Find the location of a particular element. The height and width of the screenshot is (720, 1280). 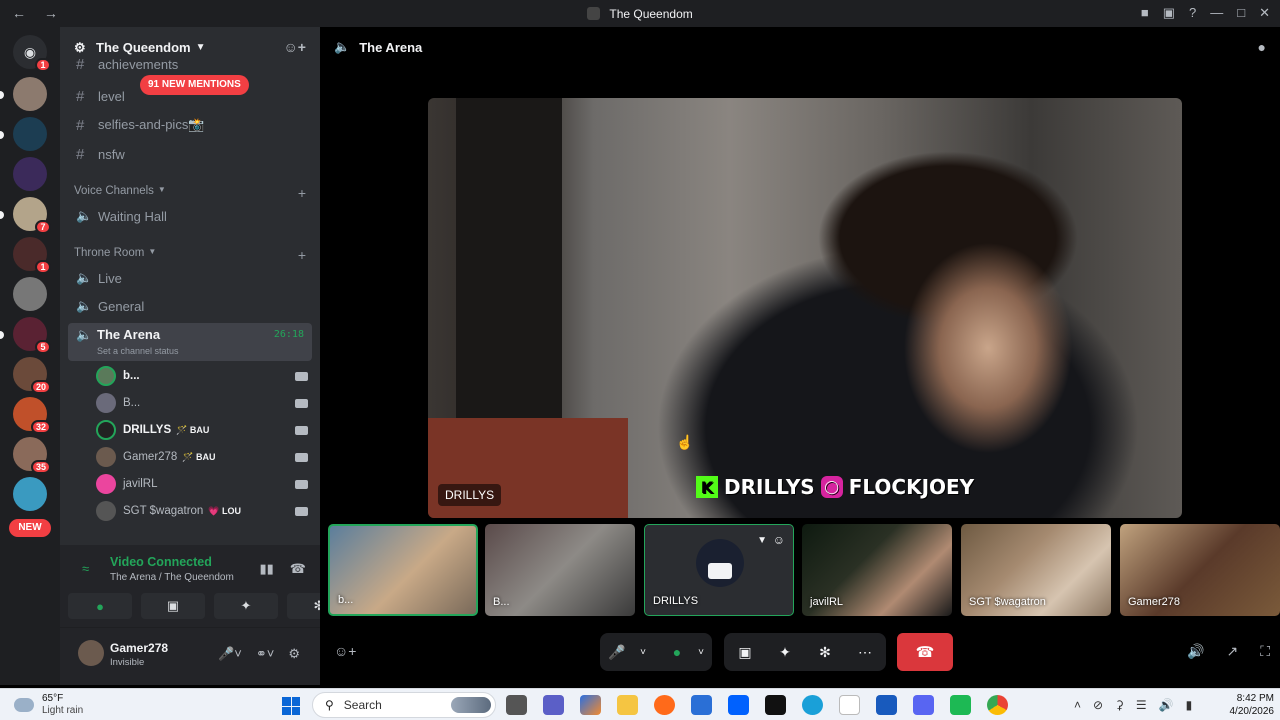

category-throne-room: Throne Room ▼ + is located at coordinates (190, 255).